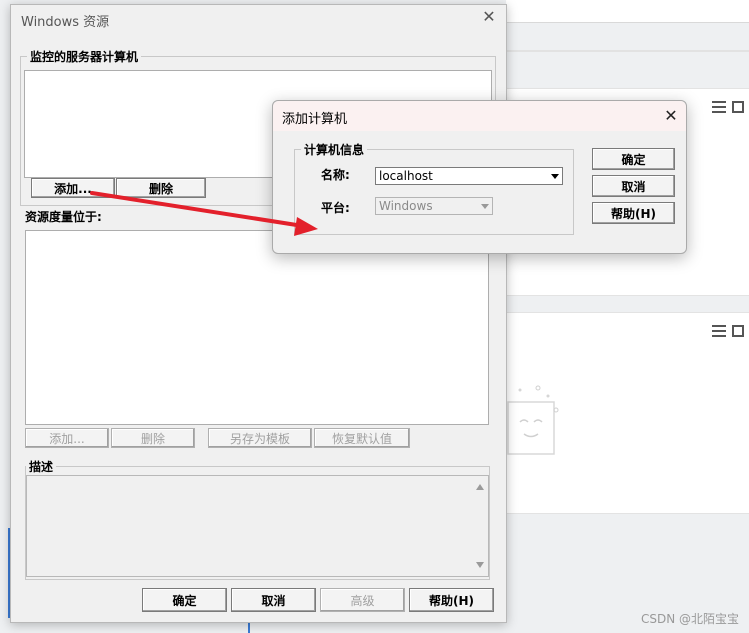 The image size is (749, 633). What do you see at coordinates (63, 217) in the screenshot?
I see `resource-measure-label: 资源度量位于:` at bounding box center [63, 217].